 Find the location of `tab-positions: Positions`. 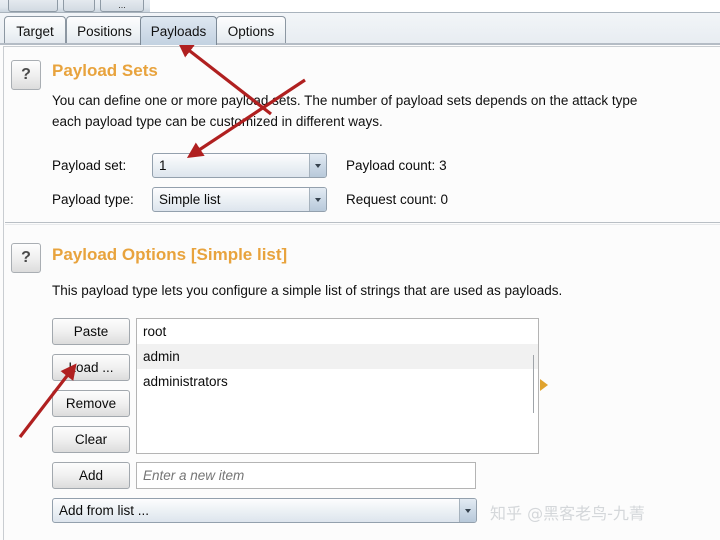

tab-positions: Positions is located at coordinates (104, 30).